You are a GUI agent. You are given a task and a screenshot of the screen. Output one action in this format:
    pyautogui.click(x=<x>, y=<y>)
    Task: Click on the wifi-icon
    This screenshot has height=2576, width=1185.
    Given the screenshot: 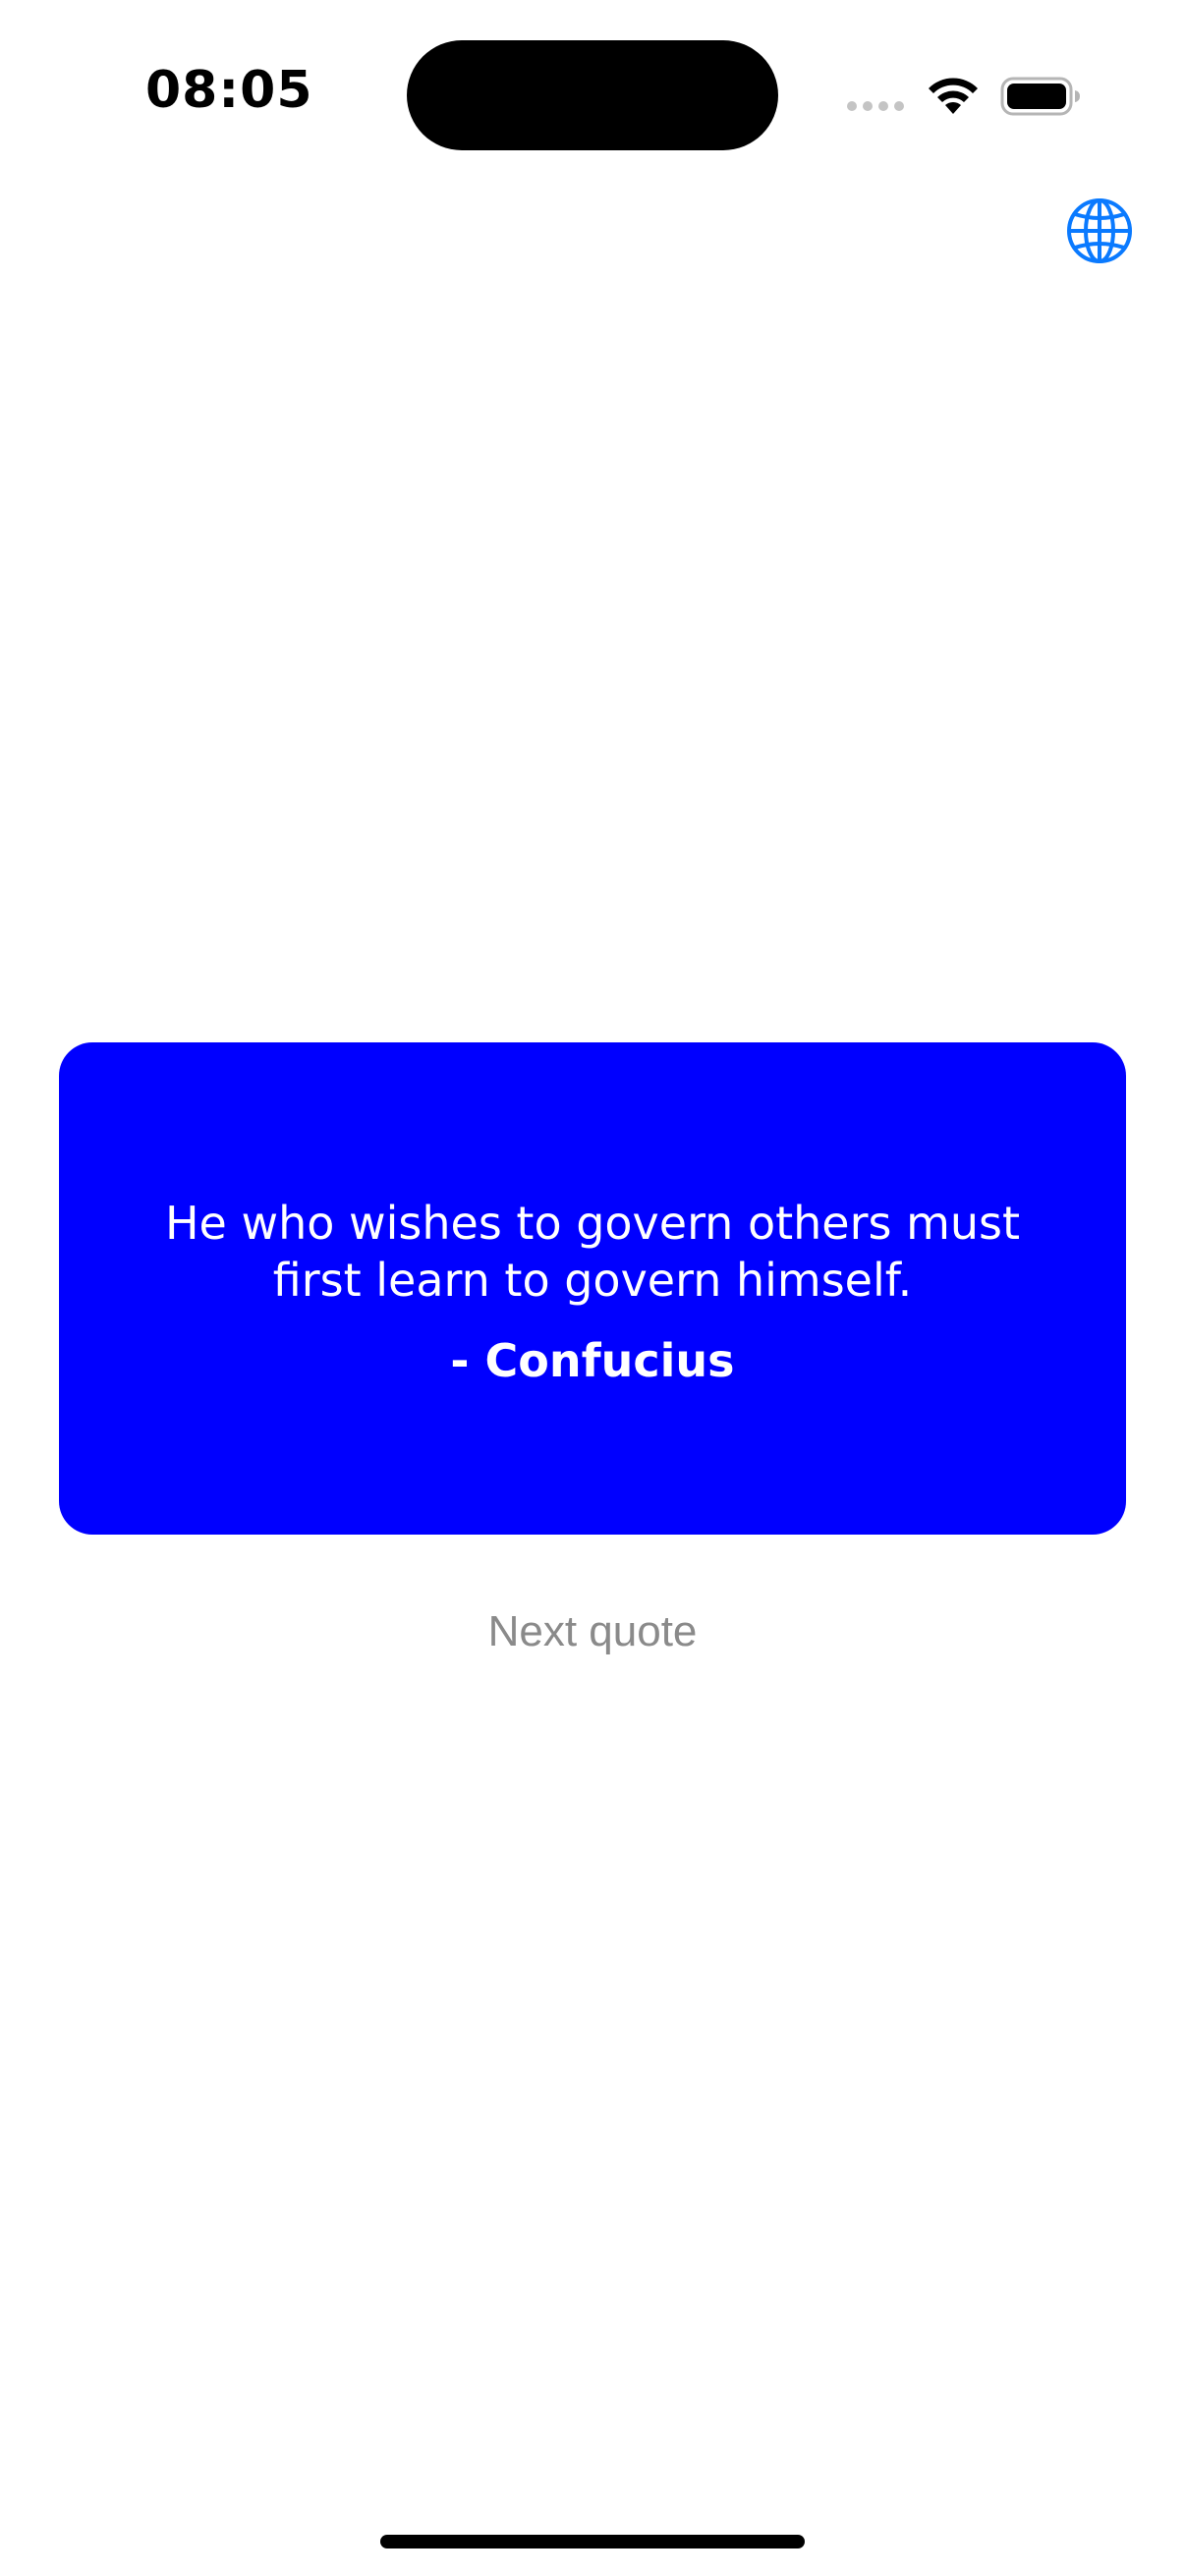 What is the action you would take?
    pyautogui.click(x=954, y=96)
    